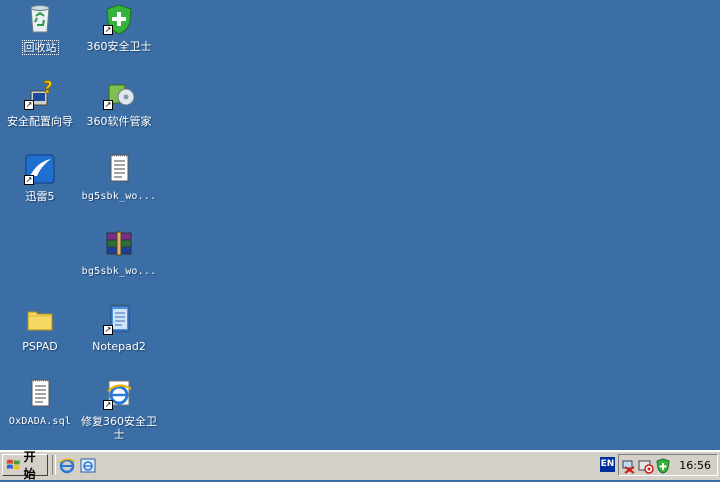 The height and width of the screenshot is (482, 720). I want to click on quick-launch-separator, so click(54, 465).